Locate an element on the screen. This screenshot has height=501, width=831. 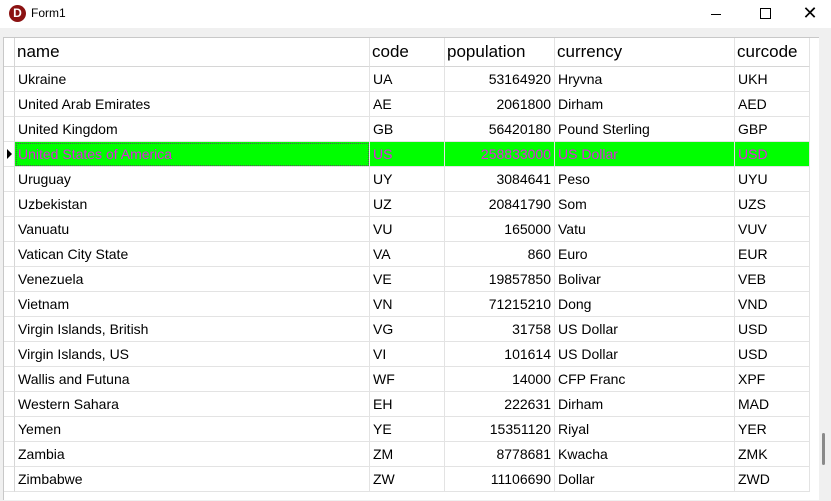
table-row: Western Sahara EH 222631 Dirham MAD is located at coordinates (407, 404).